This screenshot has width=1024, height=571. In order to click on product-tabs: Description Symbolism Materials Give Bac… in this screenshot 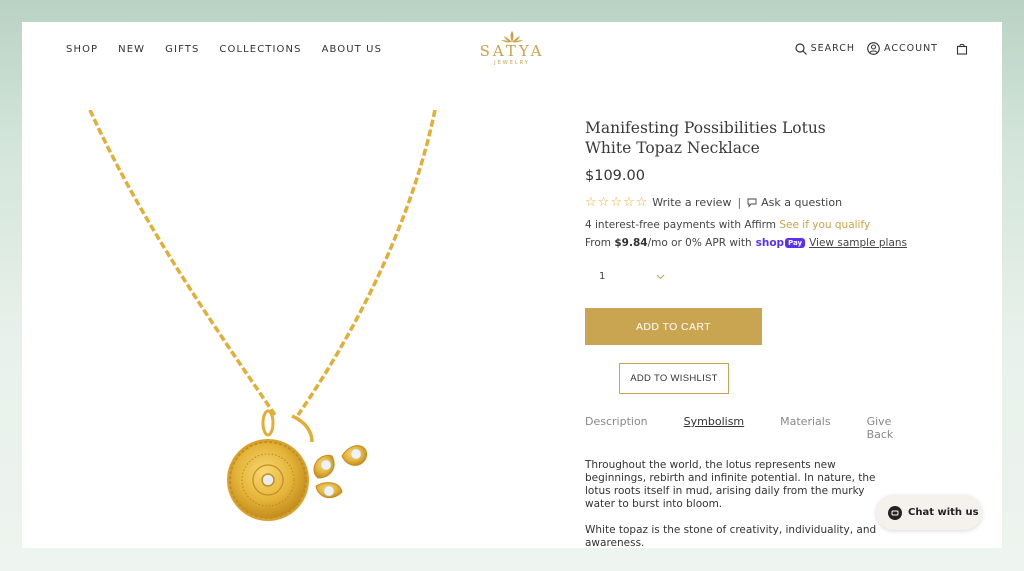, I will do `click(750, 428)`.